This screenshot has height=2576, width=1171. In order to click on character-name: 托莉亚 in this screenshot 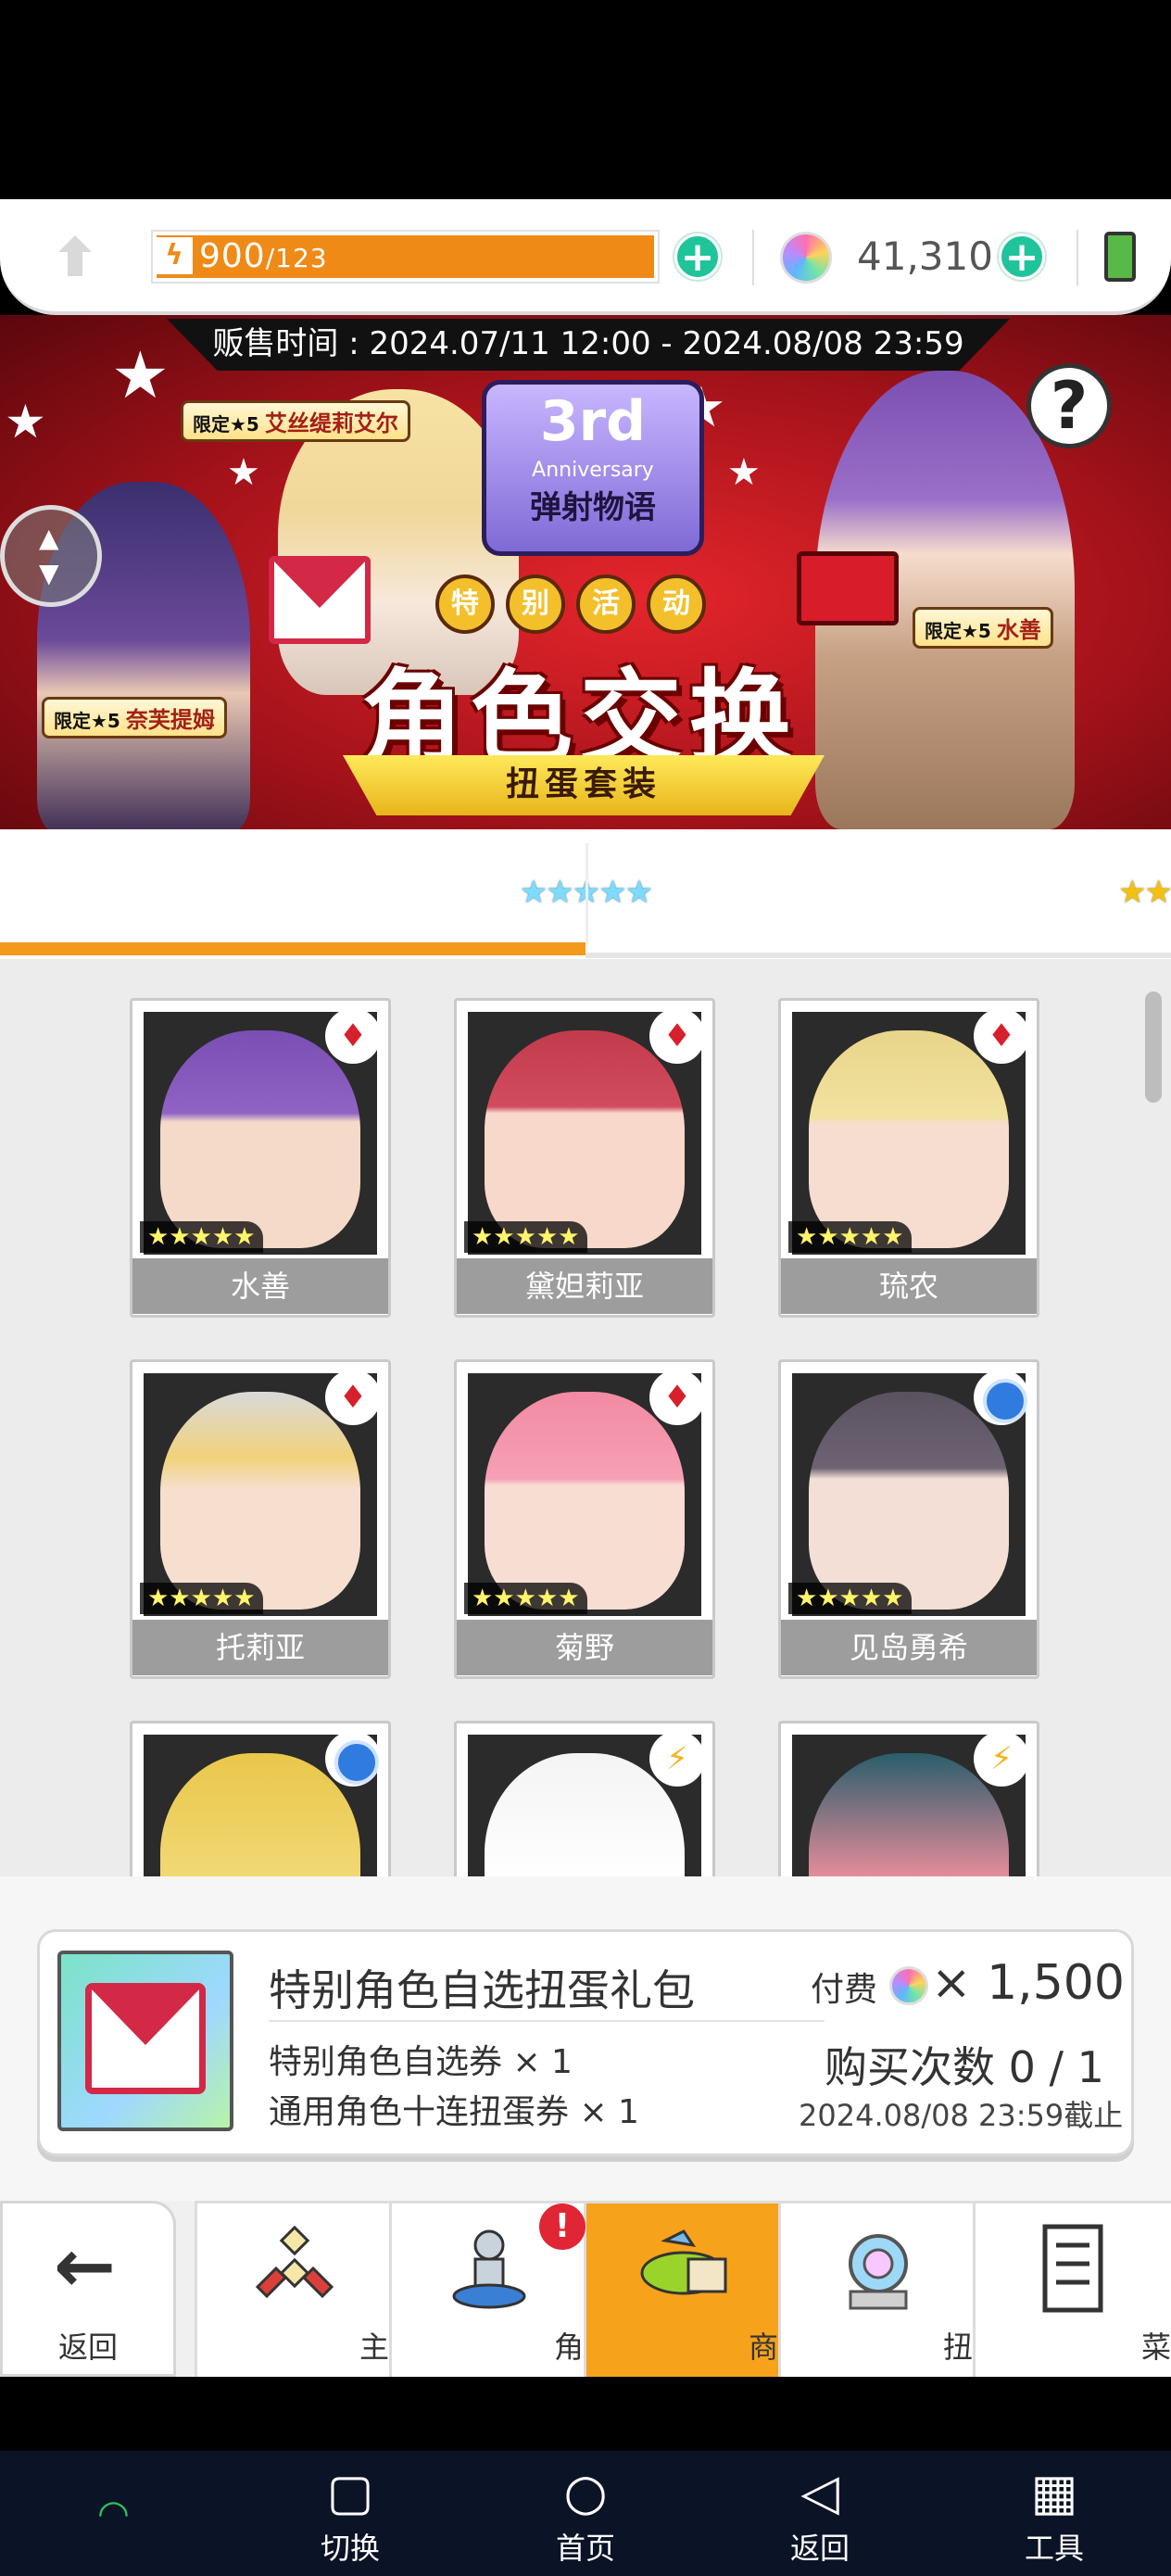, I will do `click(260, 1647)`.